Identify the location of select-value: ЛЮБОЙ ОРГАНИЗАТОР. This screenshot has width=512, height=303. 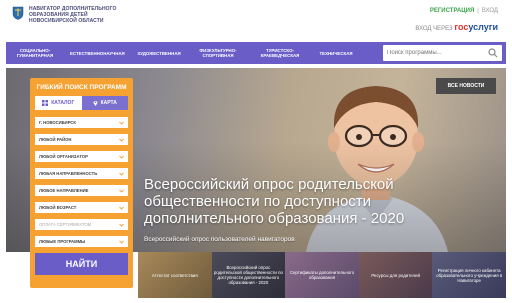
(63, 156).